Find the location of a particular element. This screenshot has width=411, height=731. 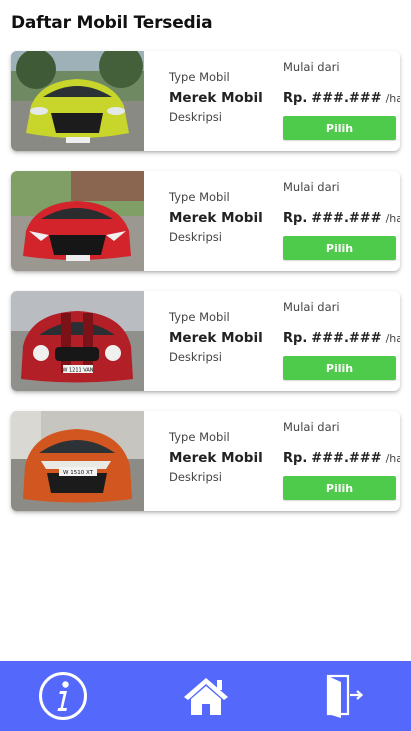

home-icon is located at coordinates (206, 696).